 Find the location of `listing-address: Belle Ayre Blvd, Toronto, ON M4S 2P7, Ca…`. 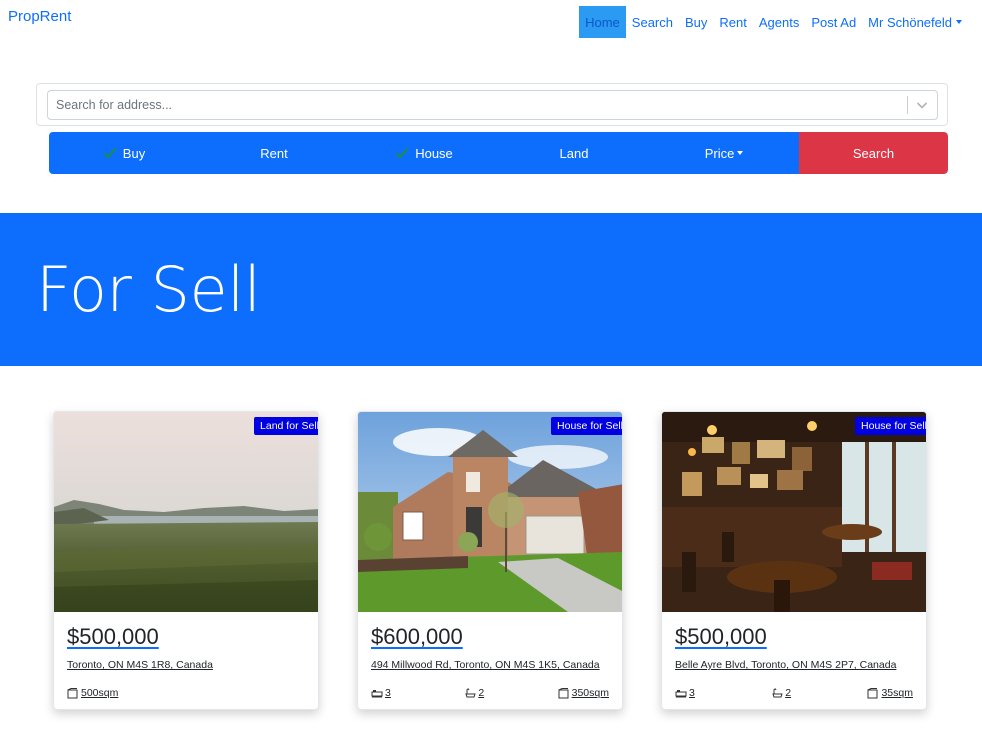

listing-address: Belle Ayre Blvd, Toronto, ON M4S 2P7, Ca… is located at coordinates (794, 665).